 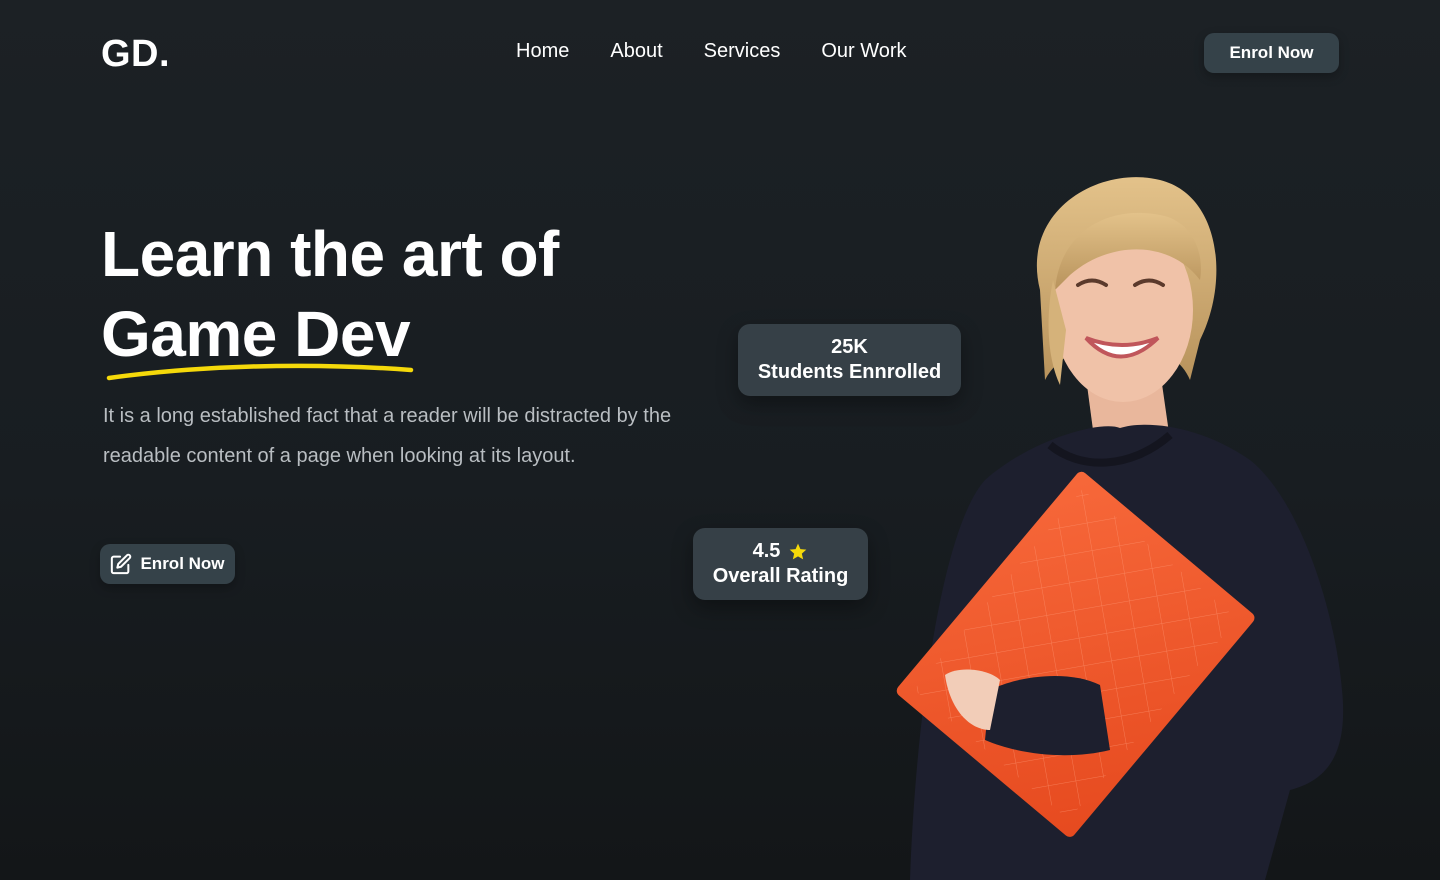 I want to click on hero-enrol-button: Enrol Now, so click(x=167, y=564).